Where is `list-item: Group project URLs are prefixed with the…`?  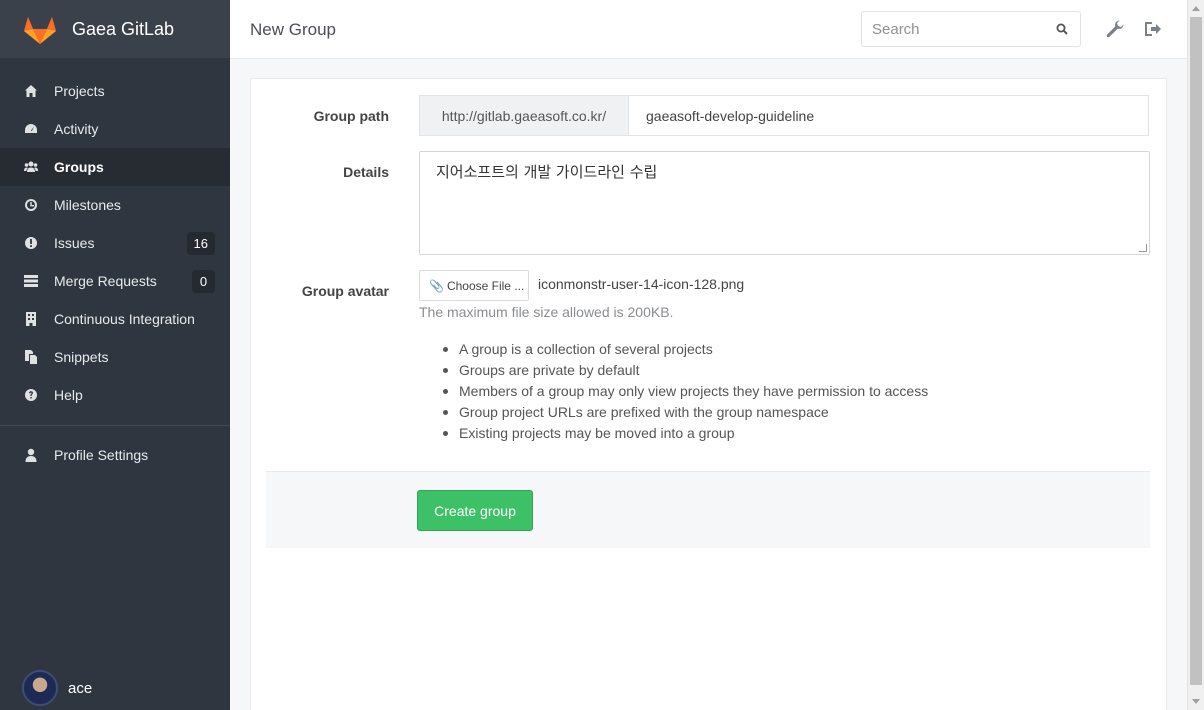
list-item: Group project URLs are prefixed with the… is located at coordinates (684, 412).